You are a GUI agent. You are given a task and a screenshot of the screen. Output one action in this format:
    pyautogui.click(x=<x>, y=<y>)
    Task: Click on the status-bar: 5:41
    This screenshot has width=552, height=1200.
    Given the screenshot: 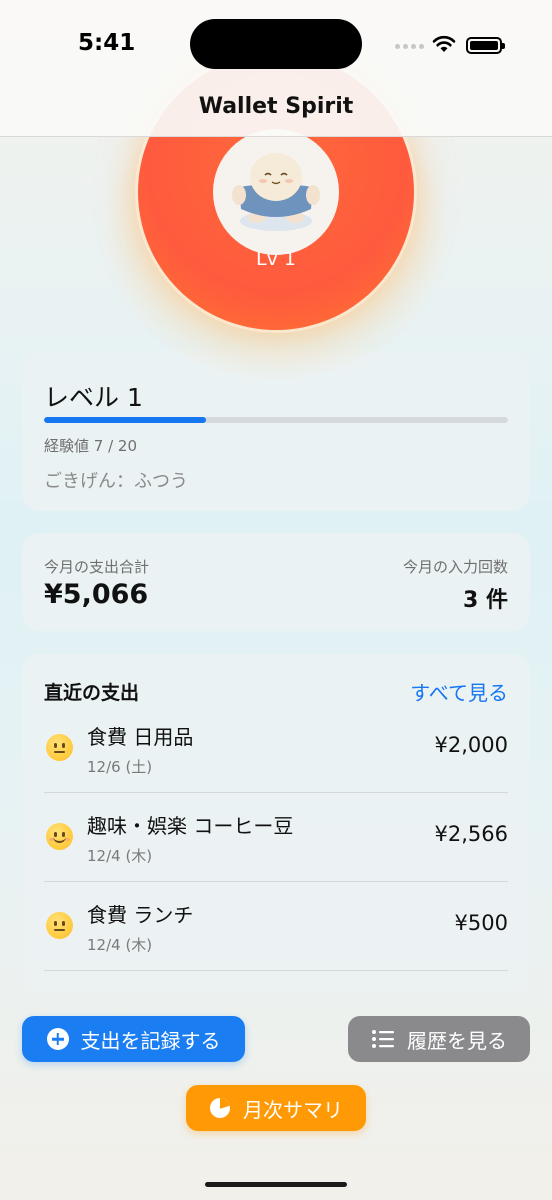 What is the action you would take?
    pyautogui.click(x=276, y=45)
    